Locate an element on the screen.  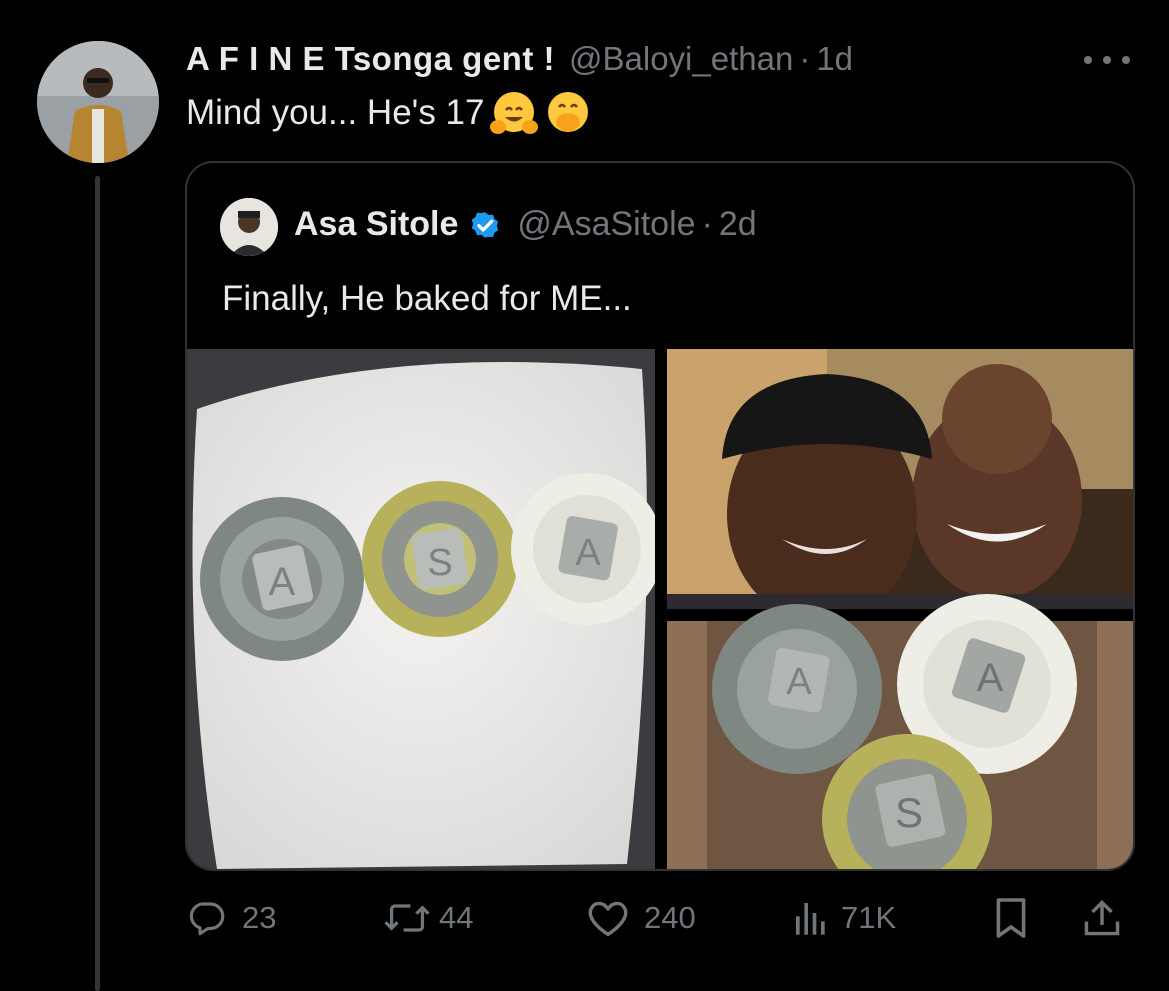
views-icon is located at coordinates (810, 919).